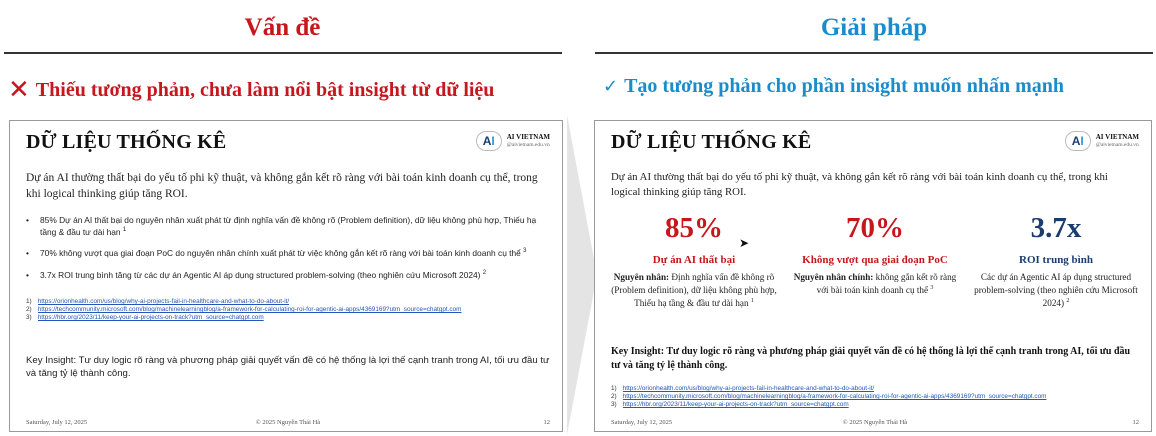 The image size is (1156, 436). What do you see at coordinates (282, 27) in the screenshot?
I see `problem-heading: Vấn đề` at bounding box center [282, 27].